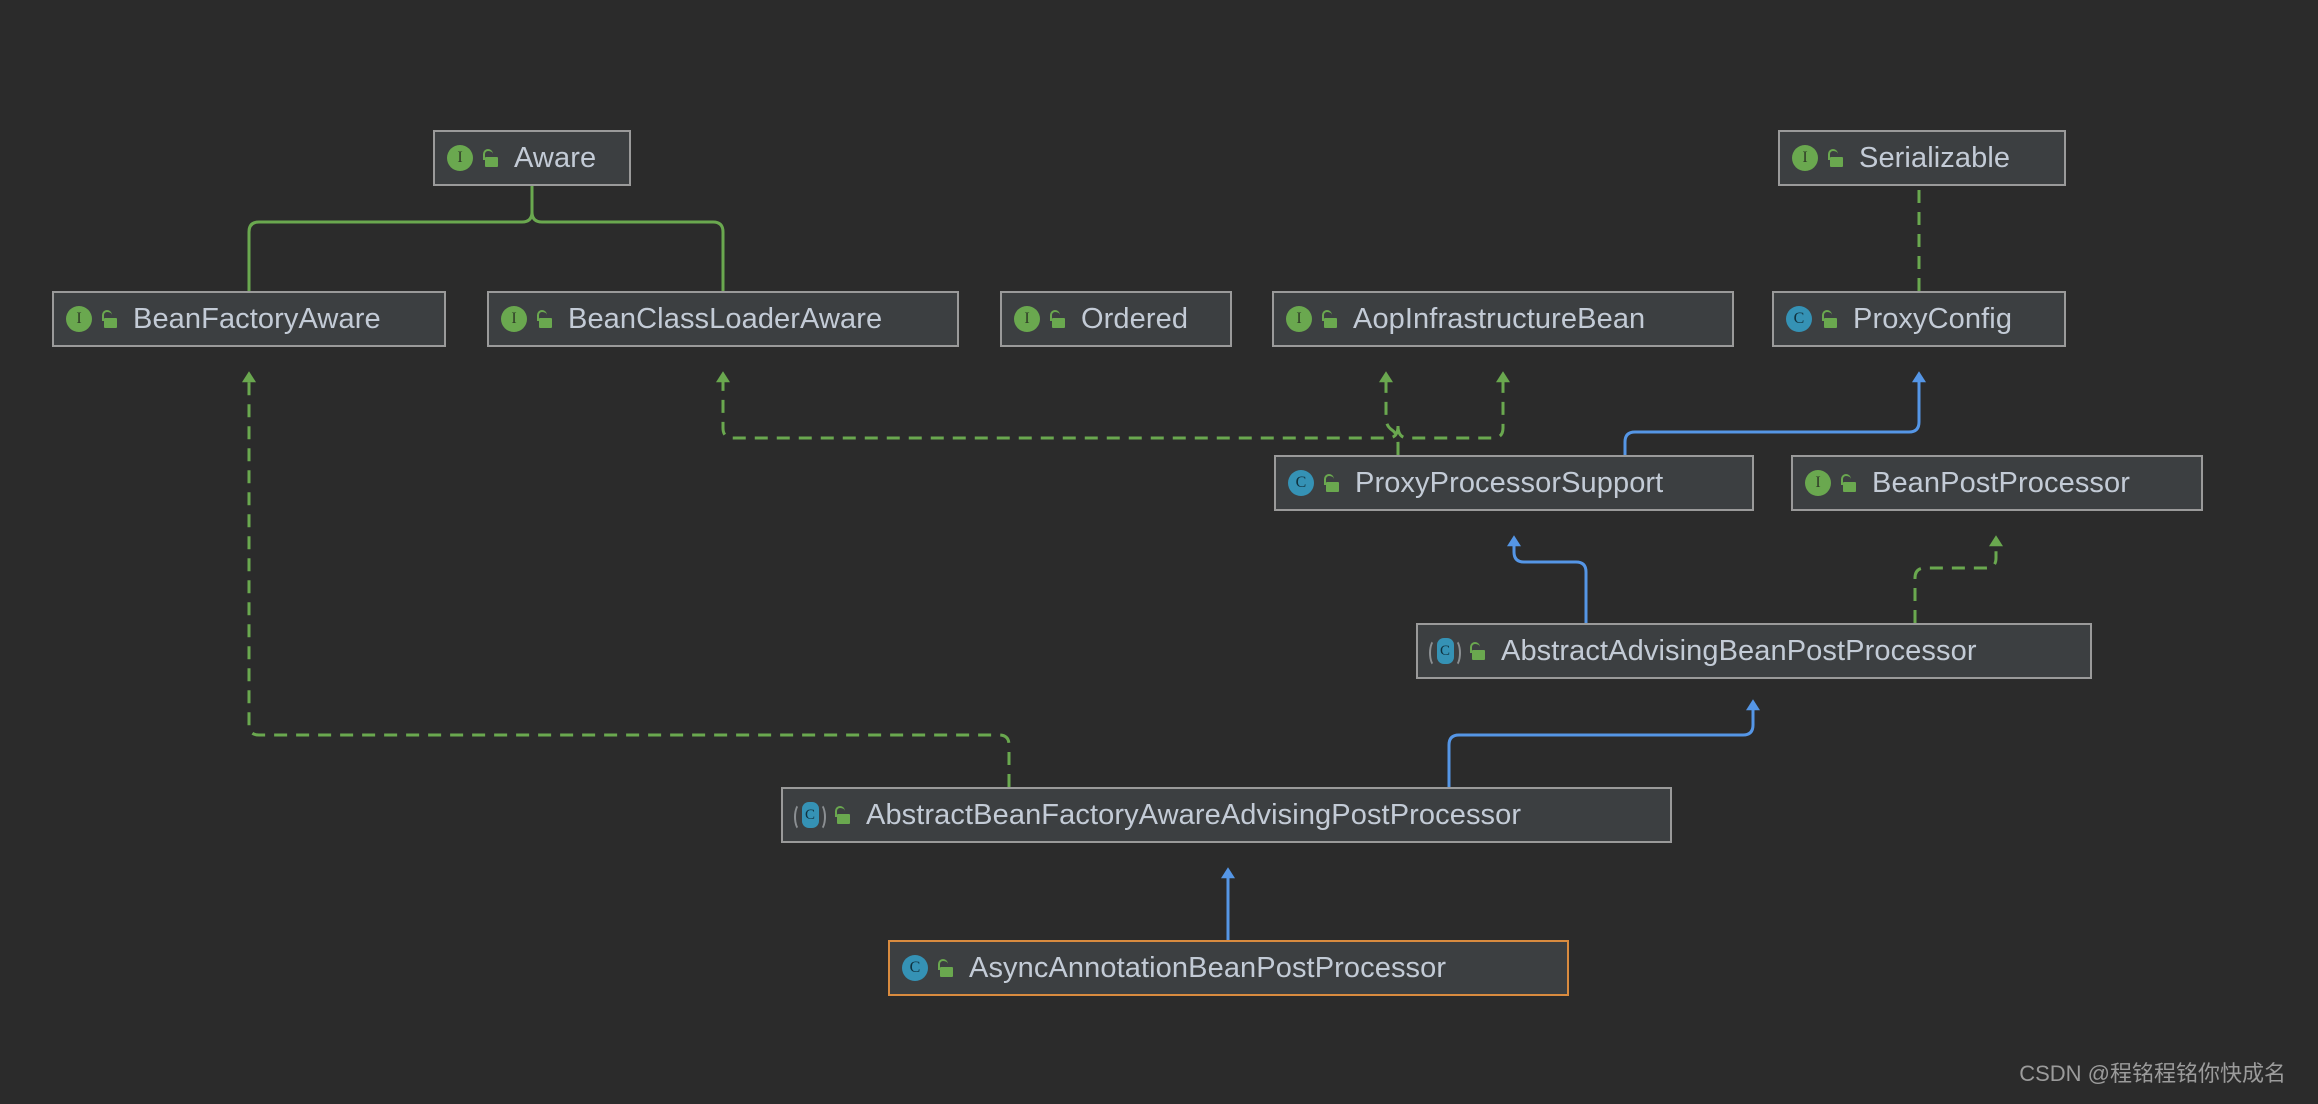  What do you see at coordinates (1935, 157) in the screenshot?
I see `class-node-label: Serializable` at bounding box center [1935, 157].